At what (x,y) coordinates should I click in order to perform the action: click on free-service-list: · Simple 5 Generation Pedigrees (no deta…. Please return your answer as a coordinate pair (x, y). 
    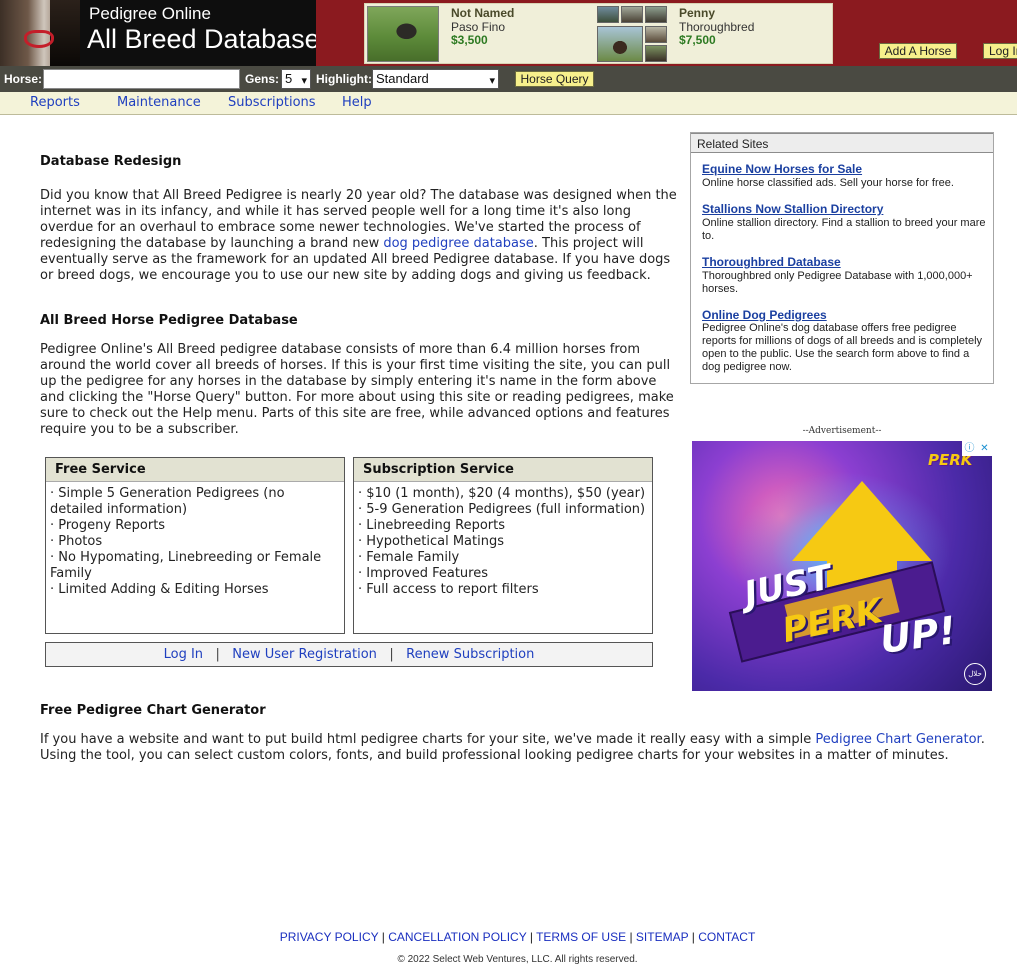
    Looking at the image, I should click on (195, 540).